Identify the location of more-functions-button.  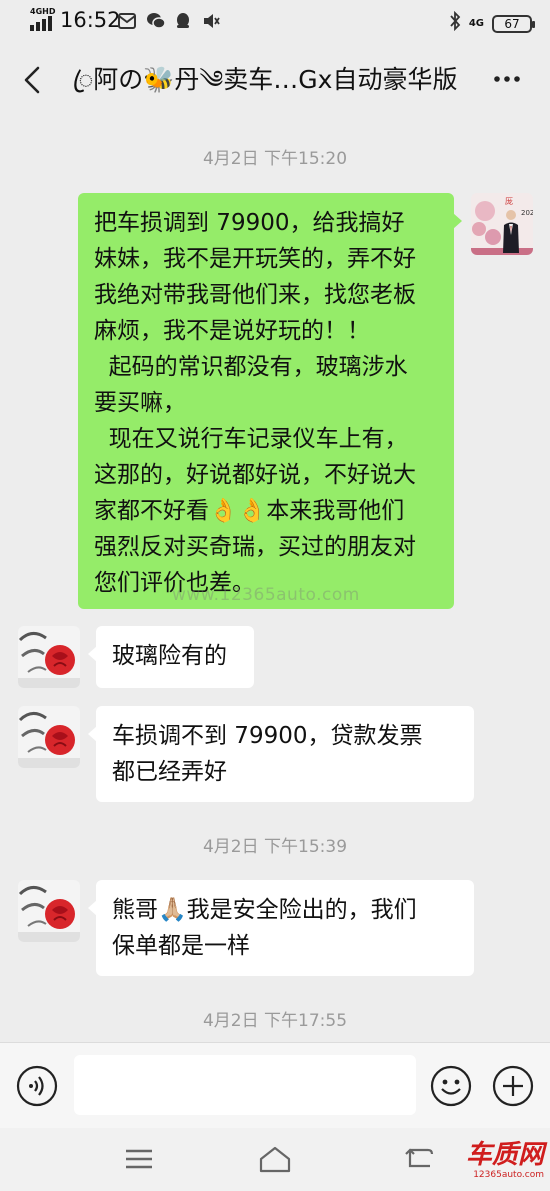
(513, 1086).